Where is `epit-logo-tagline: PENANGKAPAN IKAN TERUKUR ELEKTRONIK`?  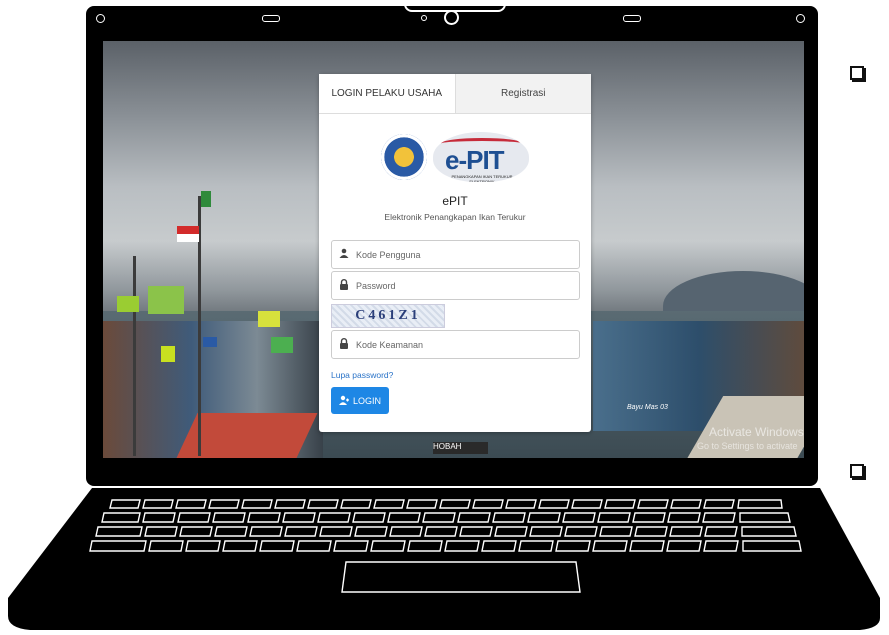
epit-logo-tagline: PENANGKAPAN IKAN TERUKUR ELEKTRONIK is located at coordinates (482, 178).